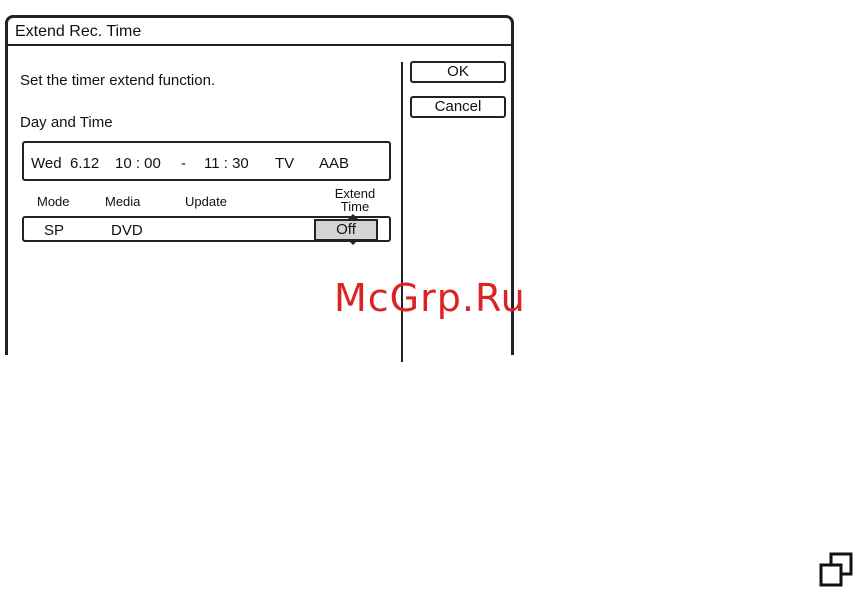 Image resolution: width=855 pixels, height=589 pixels. Describe the element at coordinates (226, 163) in the screenshot. I see `end-time-value: 11 : 30` at that location.